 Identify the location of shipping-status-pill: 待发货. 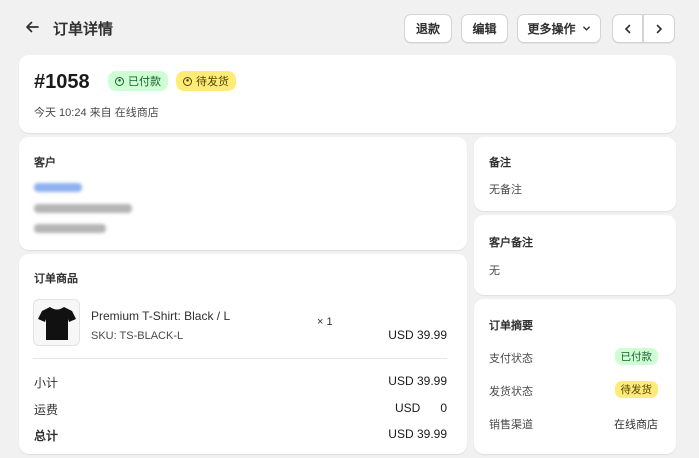
(636, 389).